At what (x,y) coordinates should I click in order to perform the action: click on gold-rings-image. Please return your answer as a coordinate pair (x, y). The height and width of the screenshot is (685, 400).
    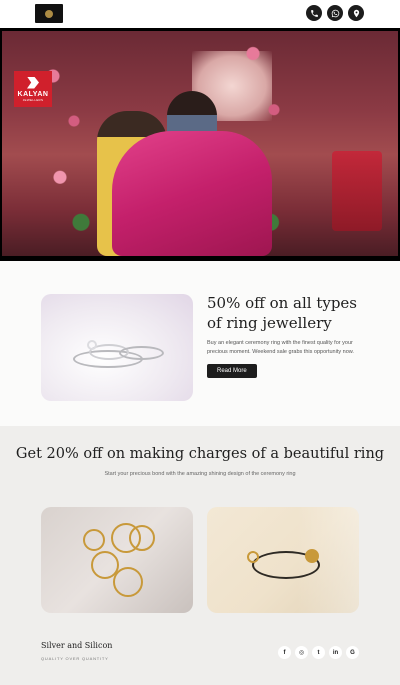
    Looking at the image, I should click on (117, 560).